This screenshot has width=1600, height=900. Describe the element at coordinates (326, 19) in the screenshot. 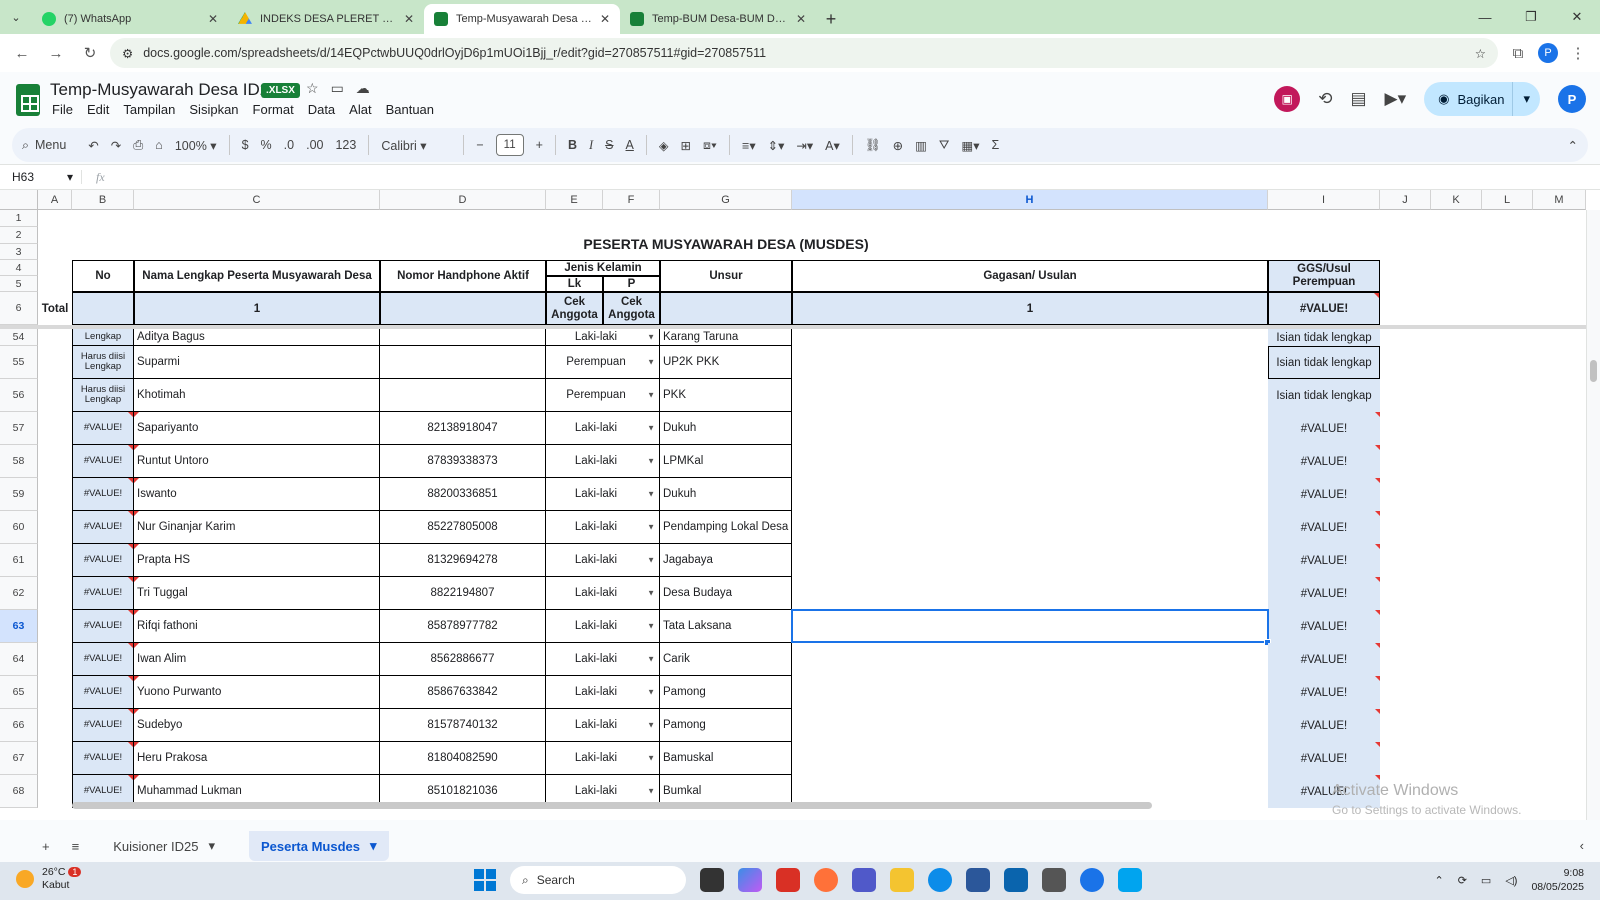

I see `browser-tab-indeks: INDEKS DESA PLERET 2025 - Go ✕` at that location.